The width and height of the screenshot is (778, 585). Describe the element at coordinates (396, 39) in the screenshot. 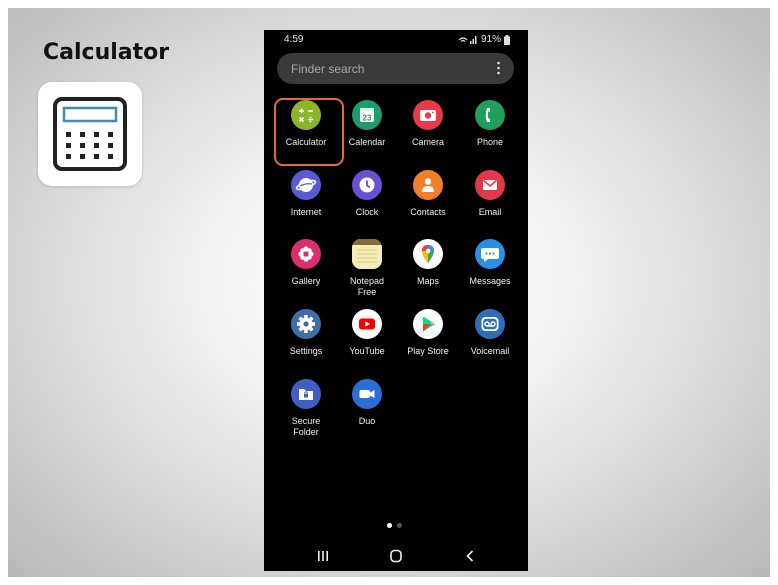

I see `status-bar: 4:59 91%` at that location.